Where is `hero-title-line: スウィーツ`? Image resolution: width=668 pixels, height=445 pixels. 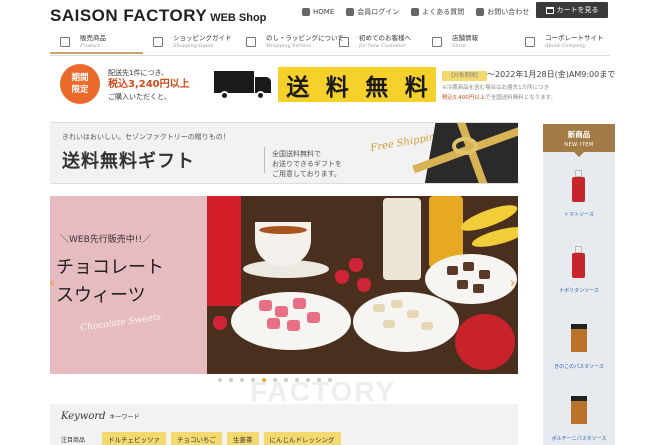 hero-title-line: スウィーツ is located at coordinates (101, 295).